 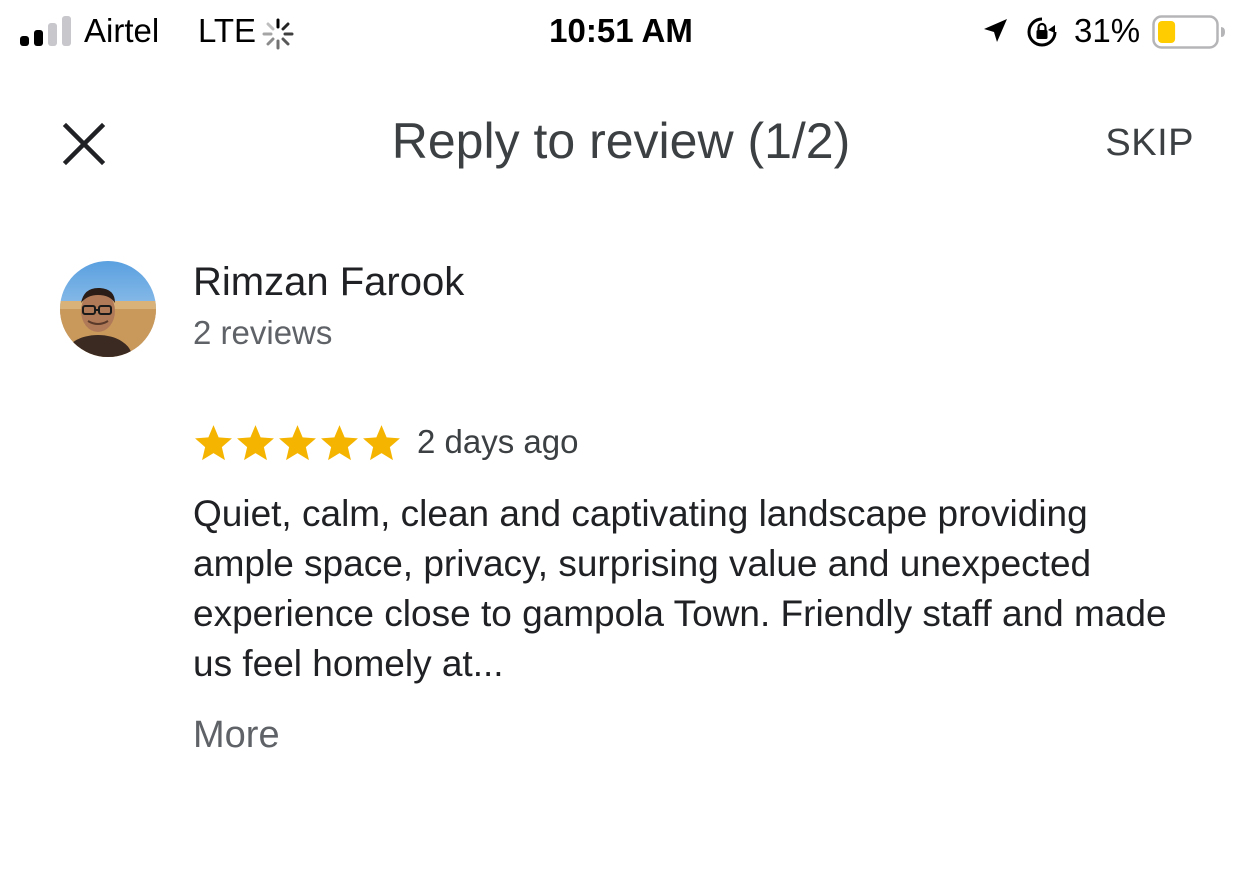 What do you see at coordinates (328, 282) in the screenshot?
I see `reviewer-name: Rimzan Farook` at bounding box center [328, 282].